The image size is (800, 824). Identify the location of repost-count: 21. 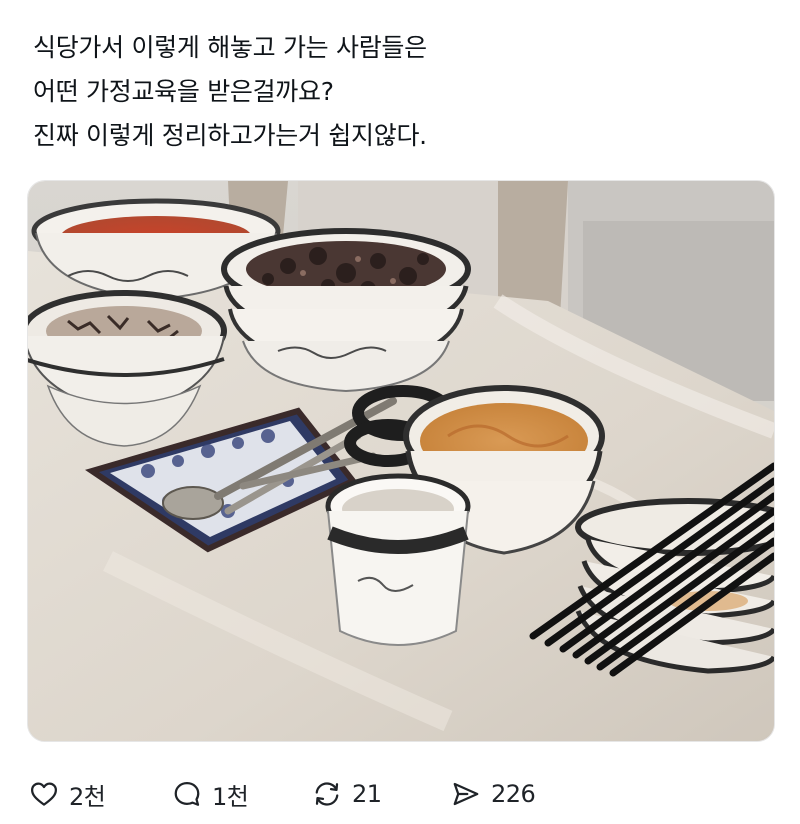
(367, 794).